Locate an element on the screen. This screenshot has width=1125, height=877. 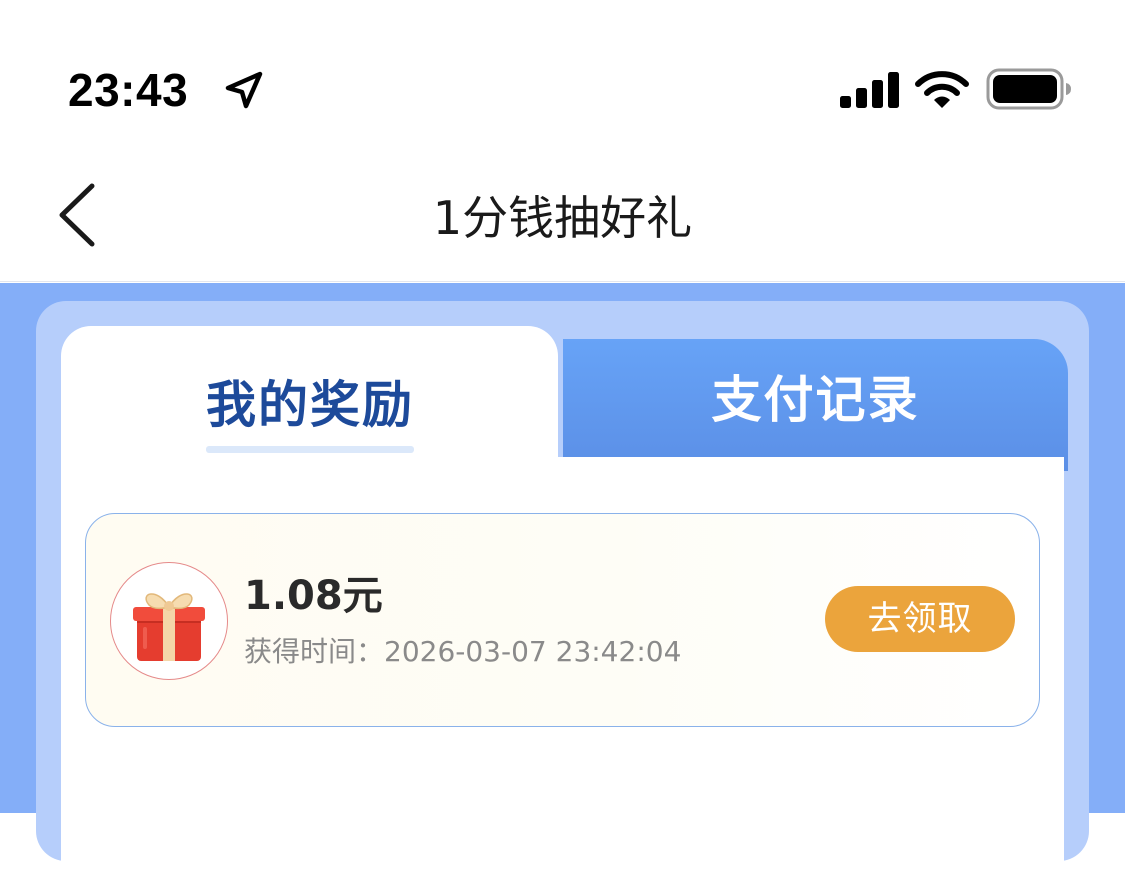
tab-my-rewards-label: 我的奖励 is located at coordinates (310, 405).